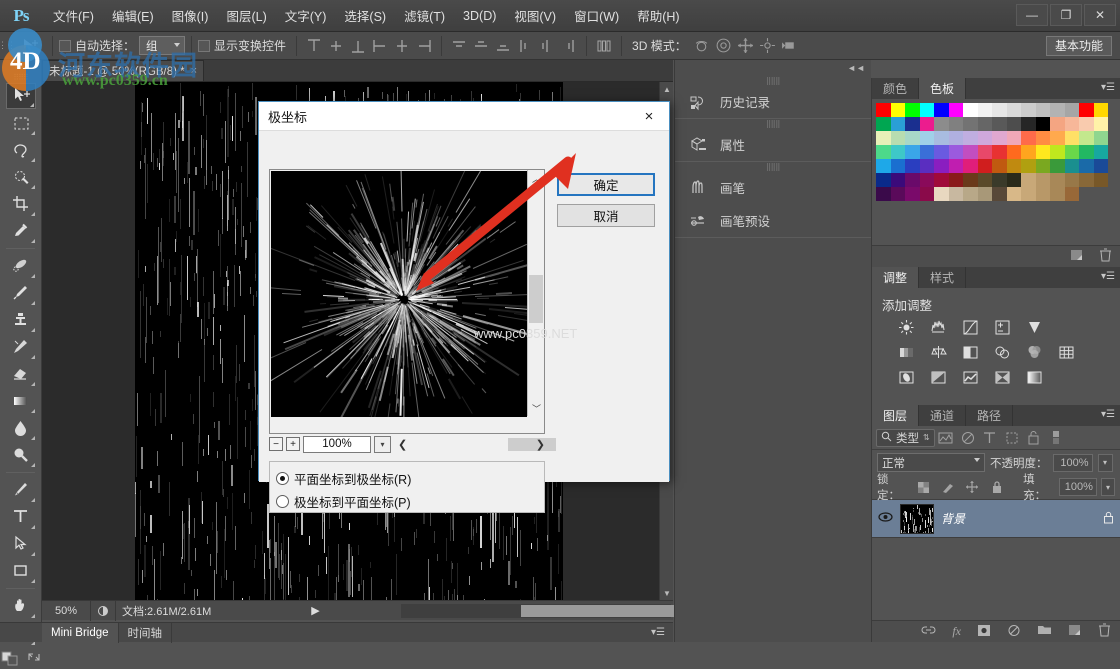 The width and height of the screenshot is (1120, 669). Describe the element at coordinates (21, 150) in the screenshot. I see `lasso-tool` at that location.